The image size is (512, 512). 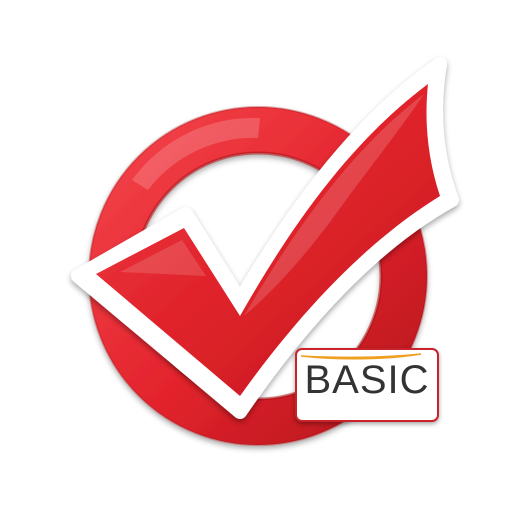 I want to click on orange-swoosh-icon, so click(x=361, y=356).